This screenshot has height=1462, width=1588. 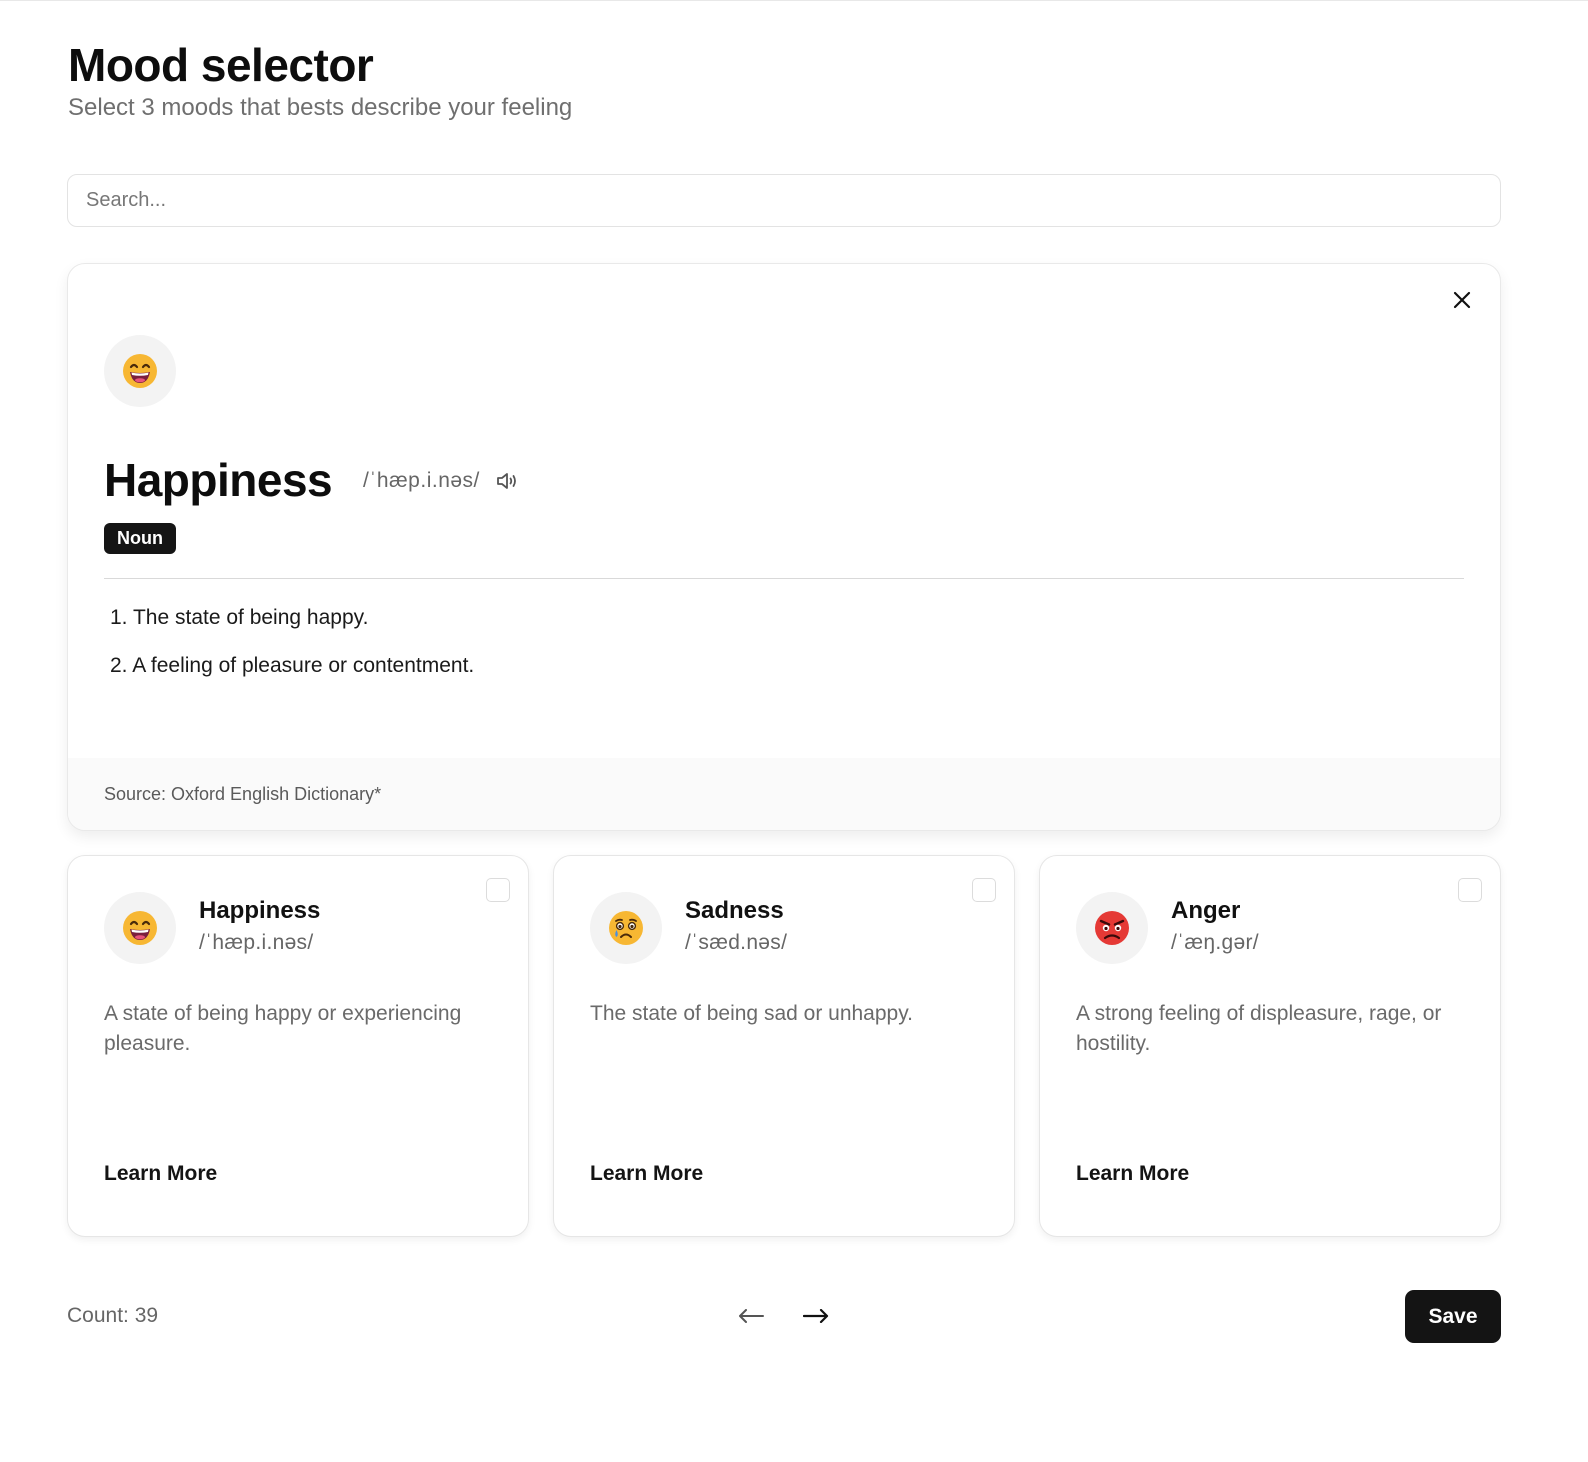 What do you see at coordinates (1462, 300) in the screenshot?
I see `close-icon` at bounding box center [1462, 300].